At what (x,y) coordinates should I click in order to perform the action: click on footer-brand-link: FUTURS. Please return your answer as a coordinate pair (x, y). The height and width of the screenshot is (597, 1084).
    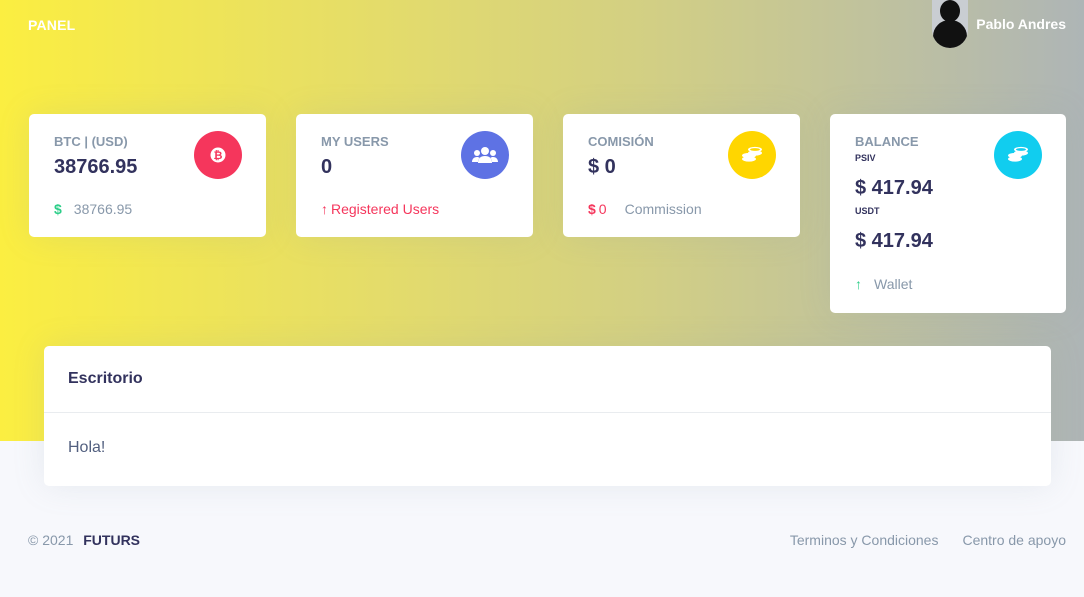
    Looking at the image, I should click on (111, 540).